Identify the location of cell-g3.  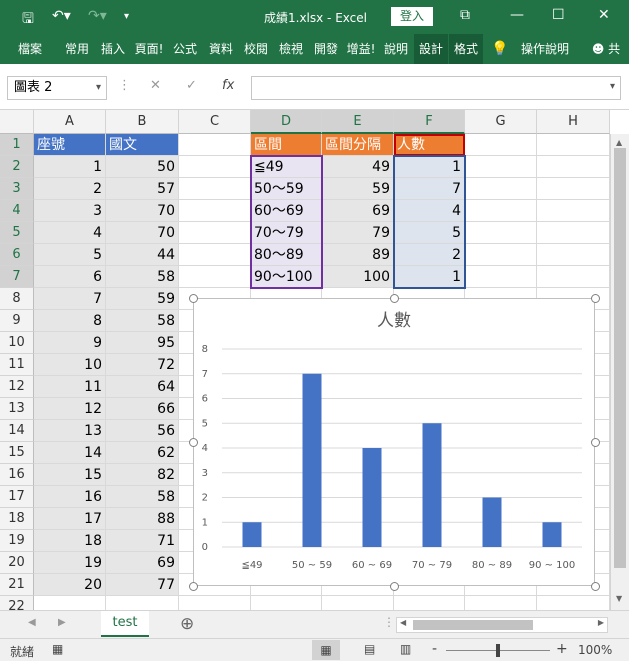
(501, 189).